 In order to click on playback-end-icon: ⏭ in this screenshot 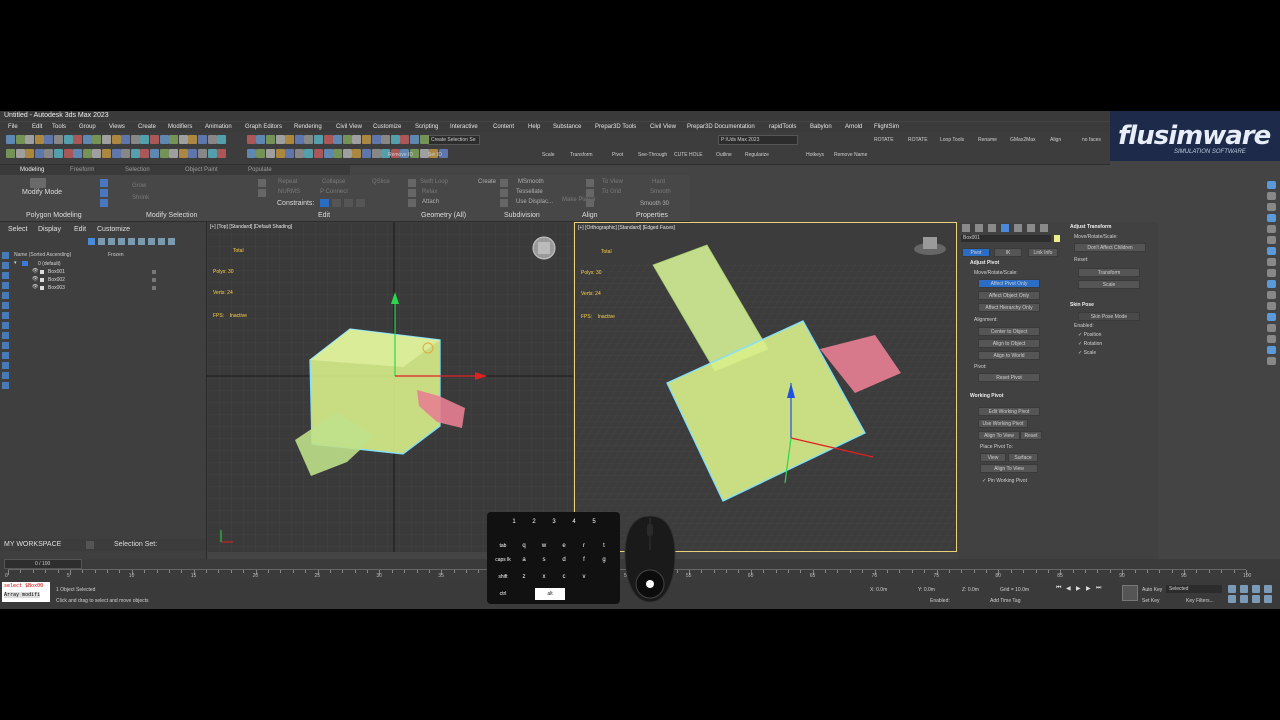, I will do `click(1098, 588)`.